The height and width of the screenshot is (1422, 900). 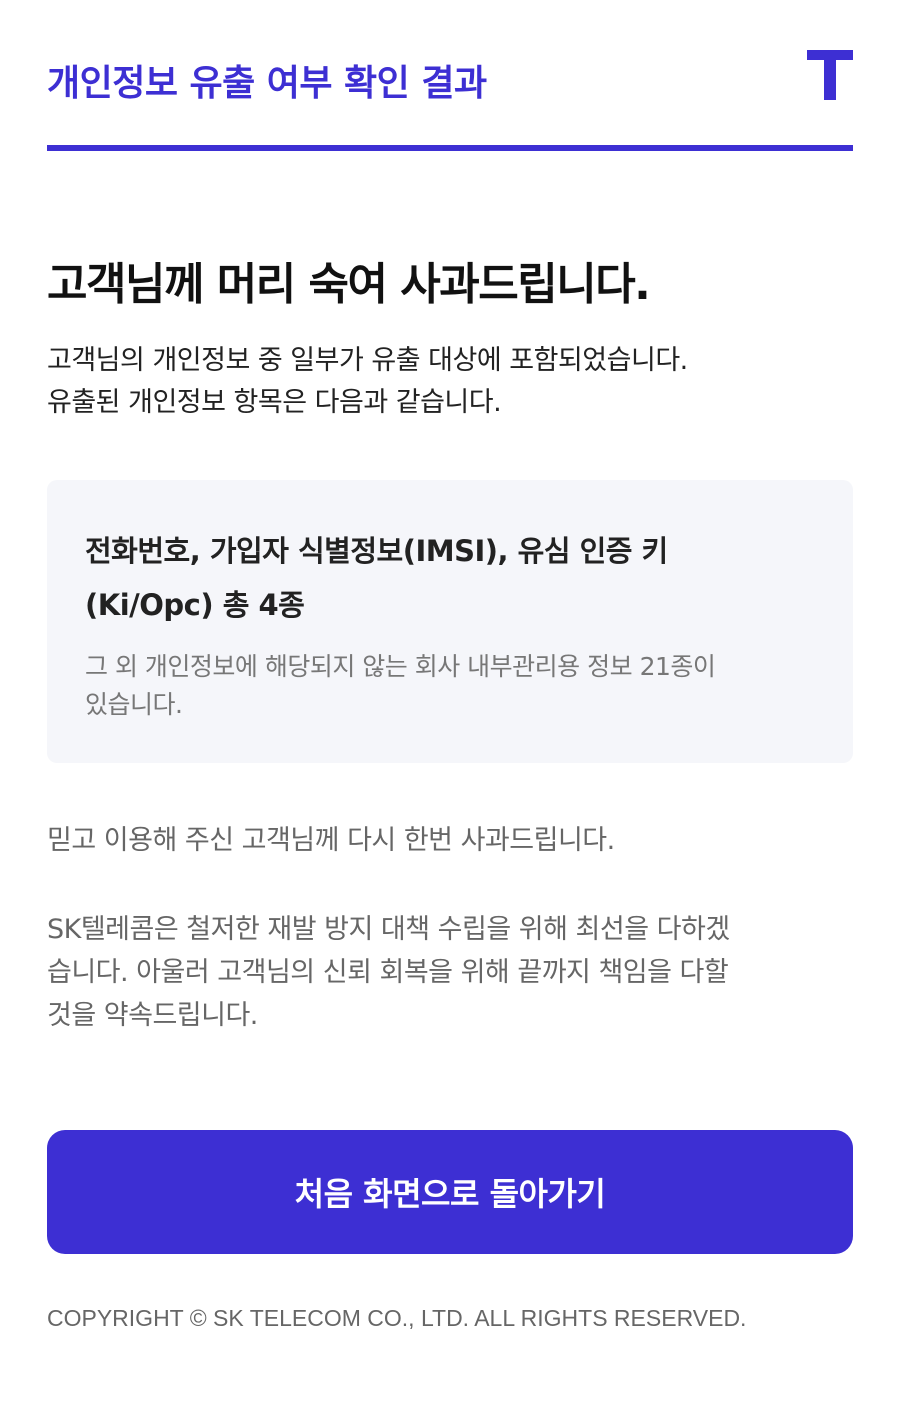 What do you see at coordinates (152, 1015) in the screenshot?
I see `closing-promise-line: 것을 약속드립니다.` at bounding box center [152, 1015].